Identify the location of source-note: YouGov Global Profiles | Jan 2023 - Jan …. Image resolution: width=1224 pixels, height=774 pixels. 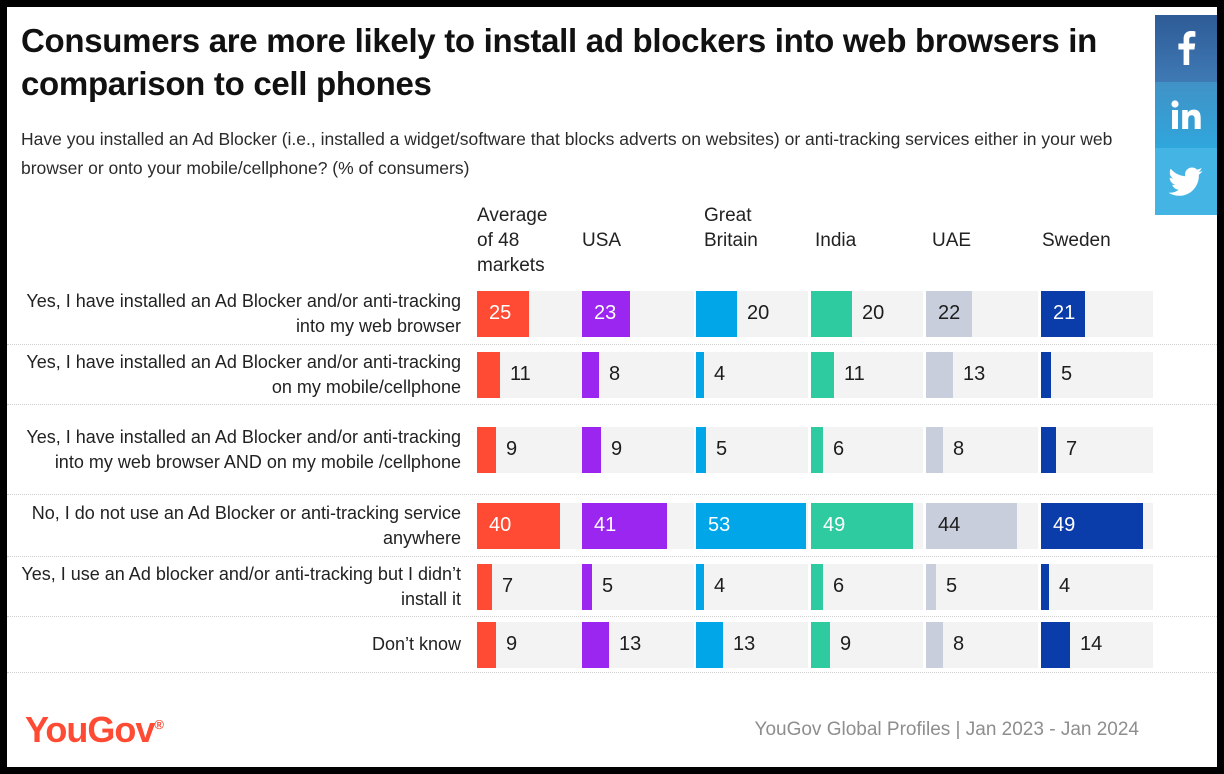
(946, 729).